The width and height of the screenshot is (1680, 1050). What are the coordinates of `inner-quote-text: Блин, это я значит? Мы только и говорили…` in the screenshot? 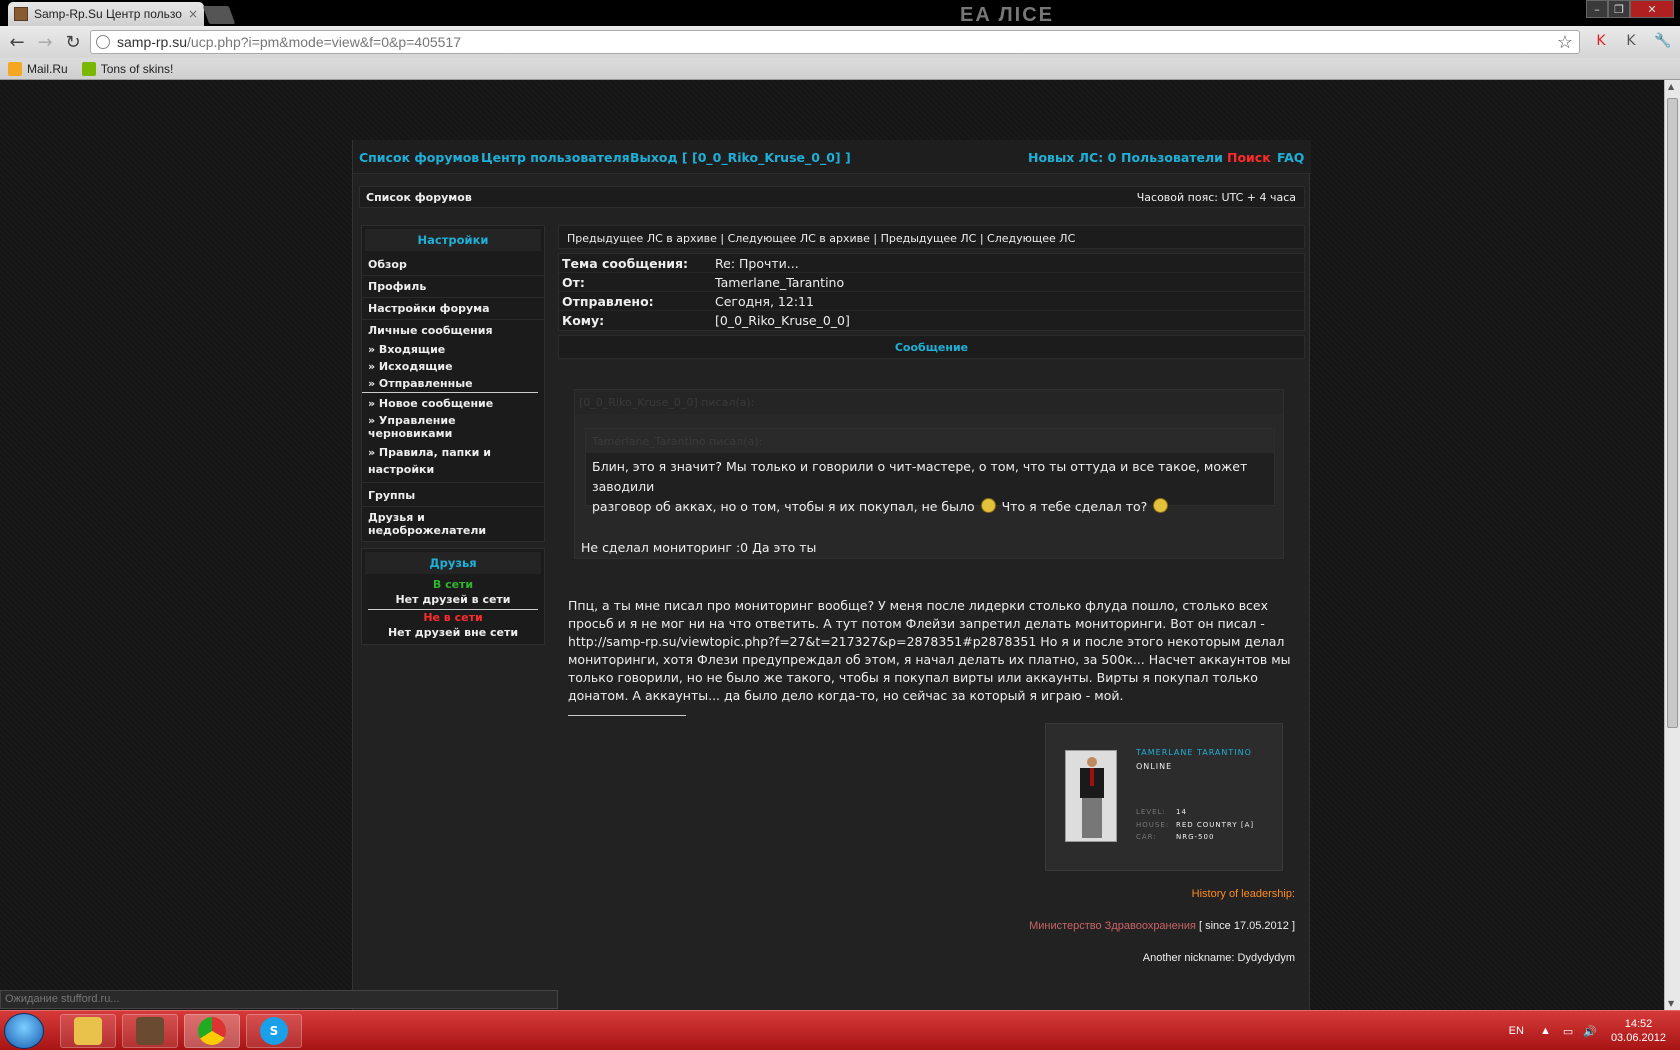 It's located at (930, 487).